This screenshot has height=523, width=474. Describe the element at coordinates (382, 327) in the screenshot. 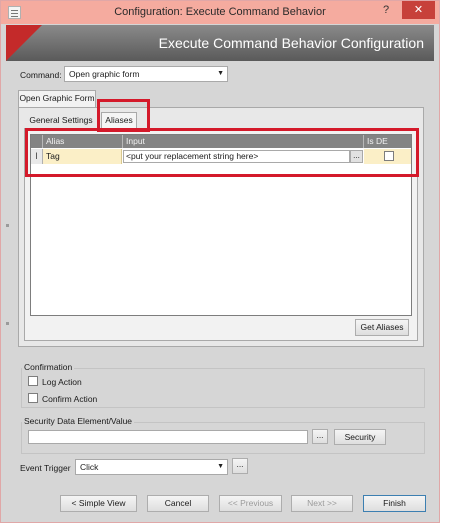

I see `get-aliases-button: Get Aliases` at that location.